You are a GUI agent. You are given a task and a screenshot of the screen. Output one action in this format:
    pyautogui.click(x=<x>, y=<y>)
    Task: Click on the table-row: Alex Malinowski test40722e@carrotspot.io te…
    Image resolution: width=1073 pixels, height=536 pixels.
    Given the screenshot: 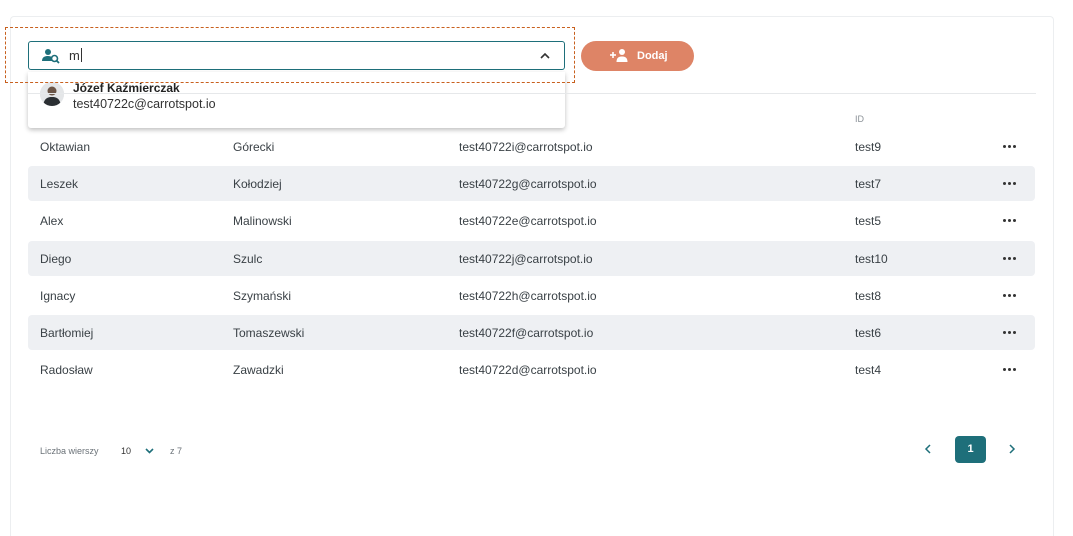 What is the action you would take?
    pyautogui.click(x=531, y=220)
    